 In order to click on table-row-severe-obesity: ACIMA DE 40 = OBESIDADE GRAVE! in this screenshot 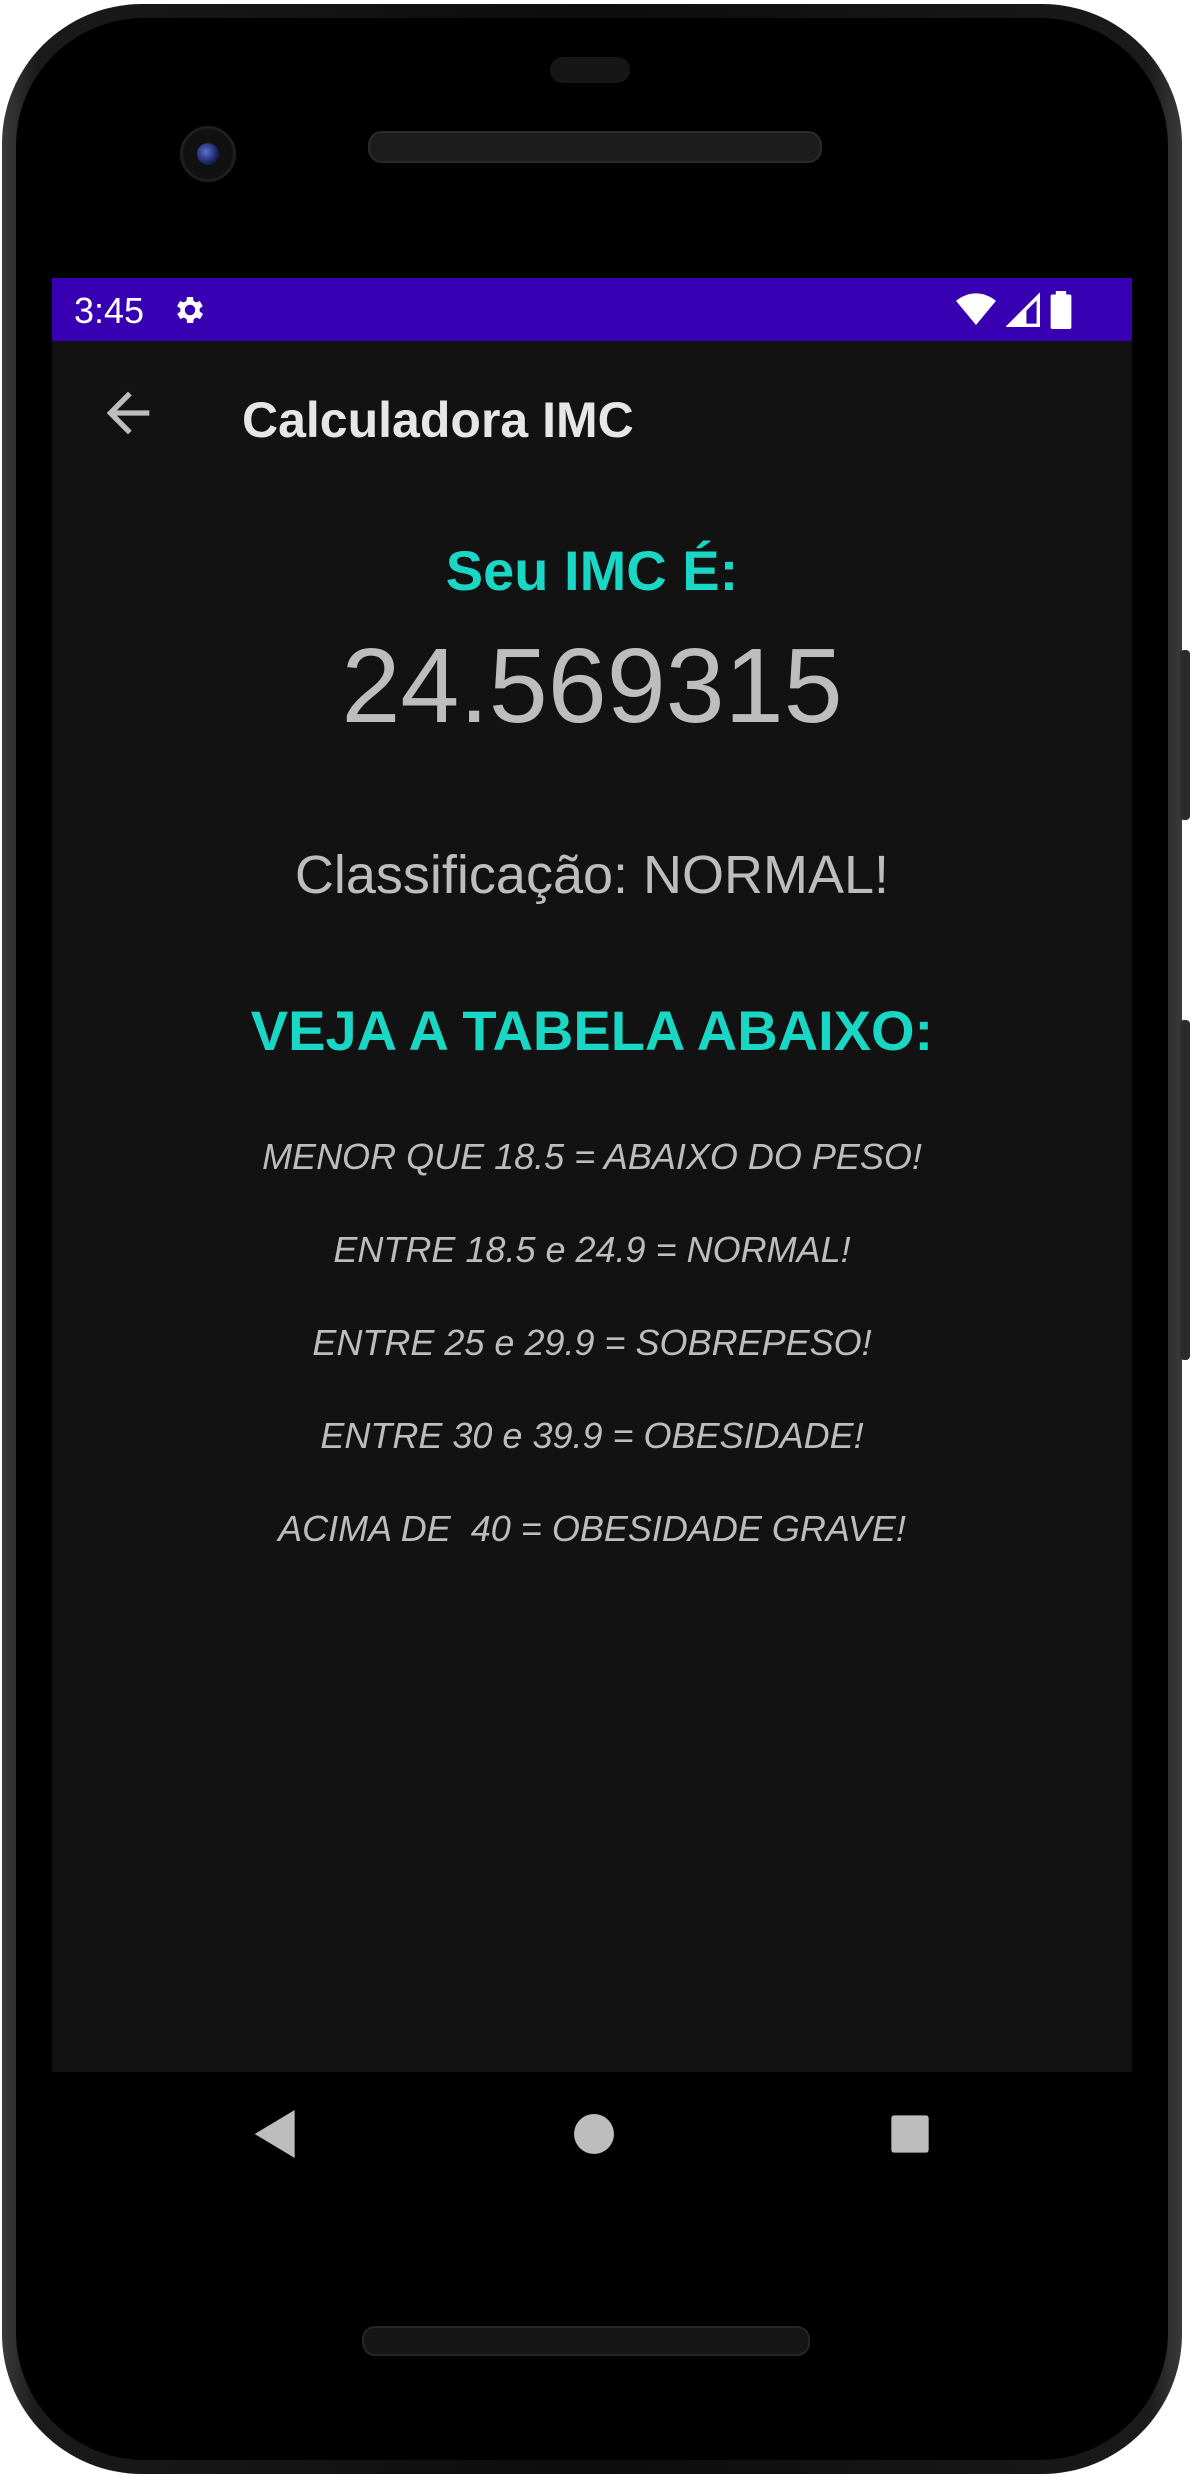, I will do `click(592, 1528)`.